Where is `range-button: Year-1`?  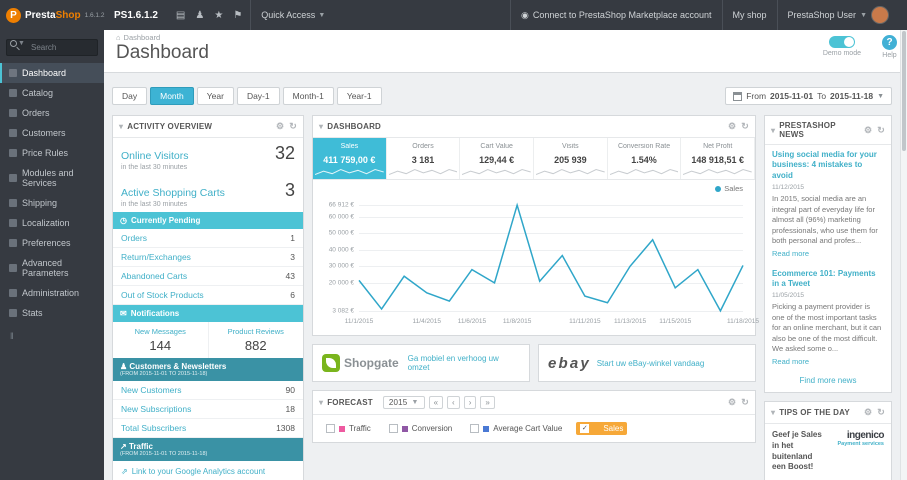 range-button: Year-1 is located at coordinates (359, 96).